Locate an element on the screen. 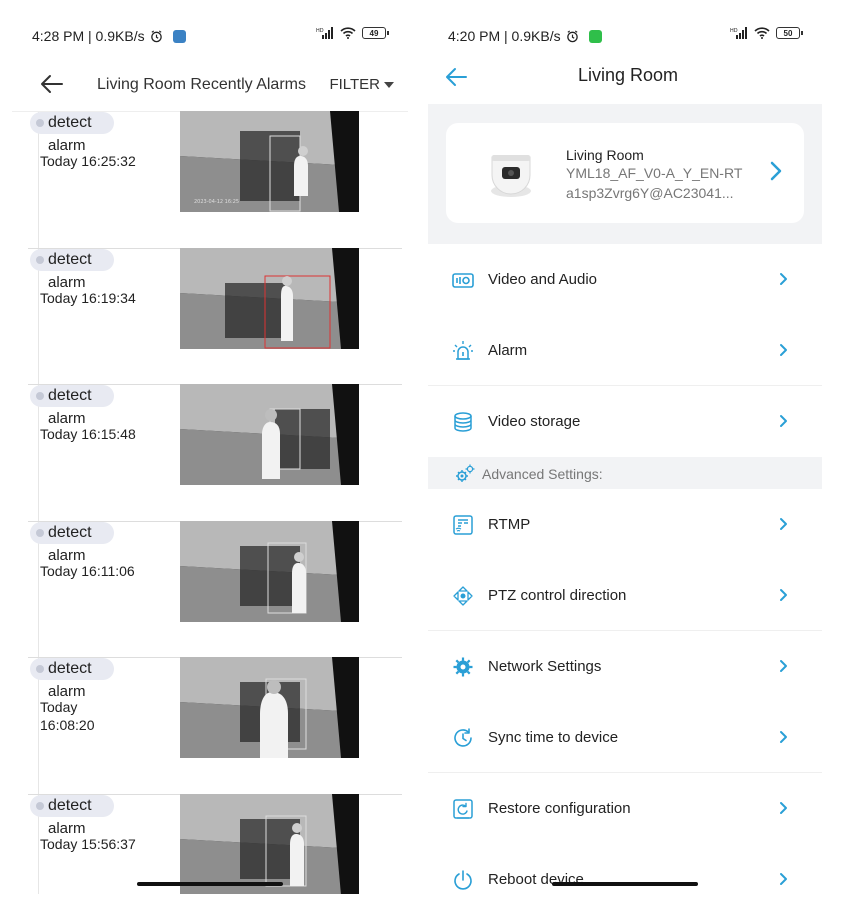 The image size is (850, 910). video-audio-icon is located at coordinates (463, 280).